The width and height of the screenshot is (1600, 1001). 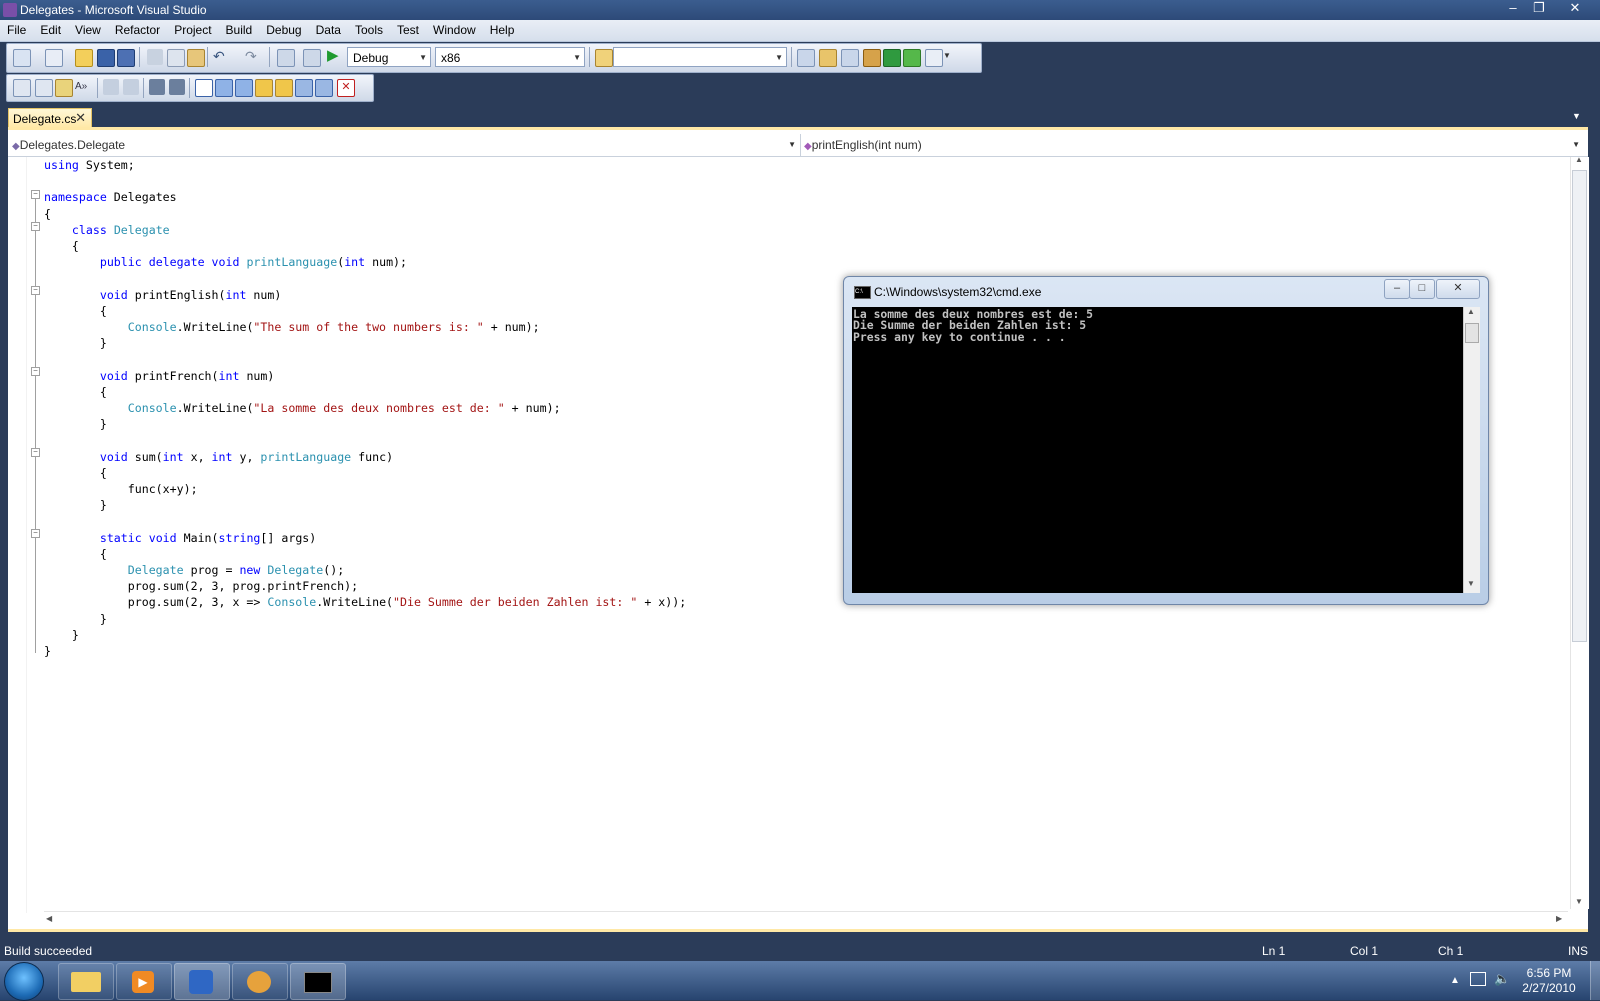 I want to click on save-icon, so click(x=106, y=58).